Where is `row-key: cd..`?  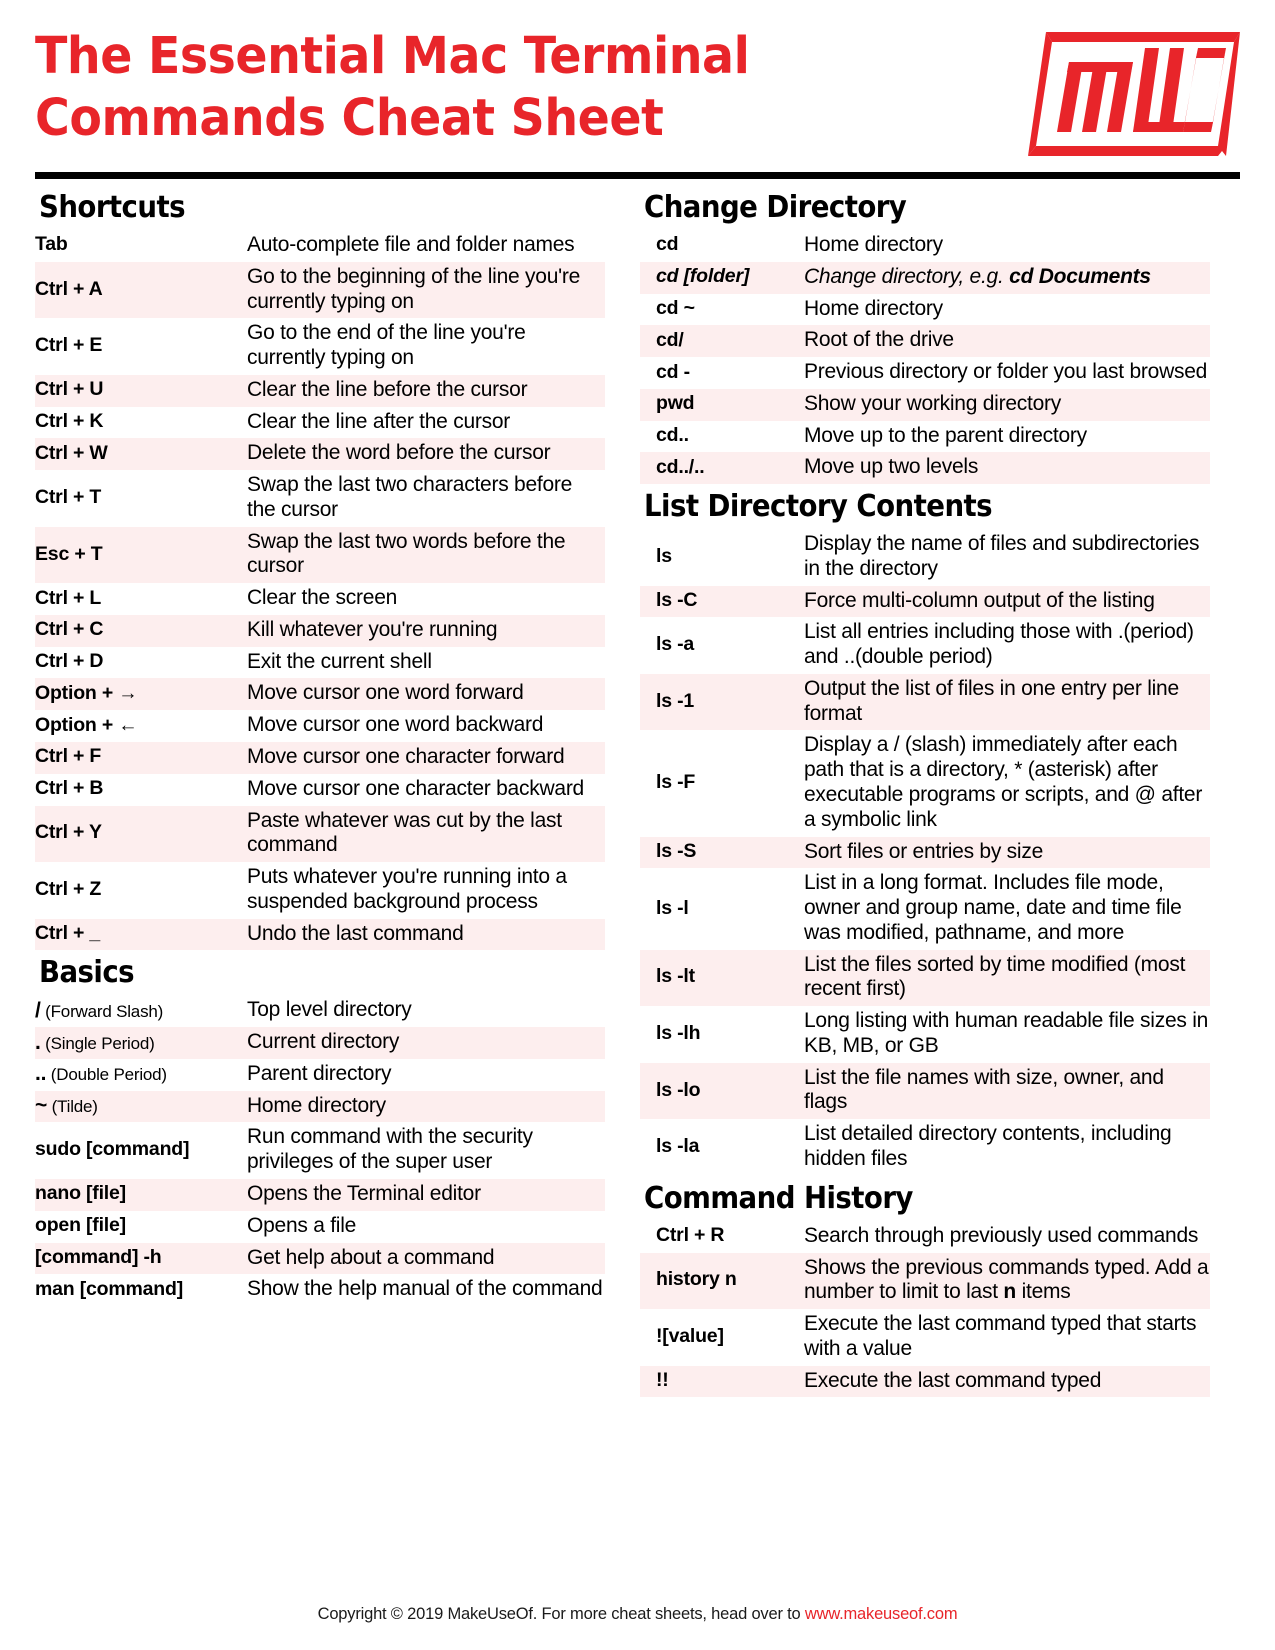
row-key: cd.. is located at coordinates (672, 435).